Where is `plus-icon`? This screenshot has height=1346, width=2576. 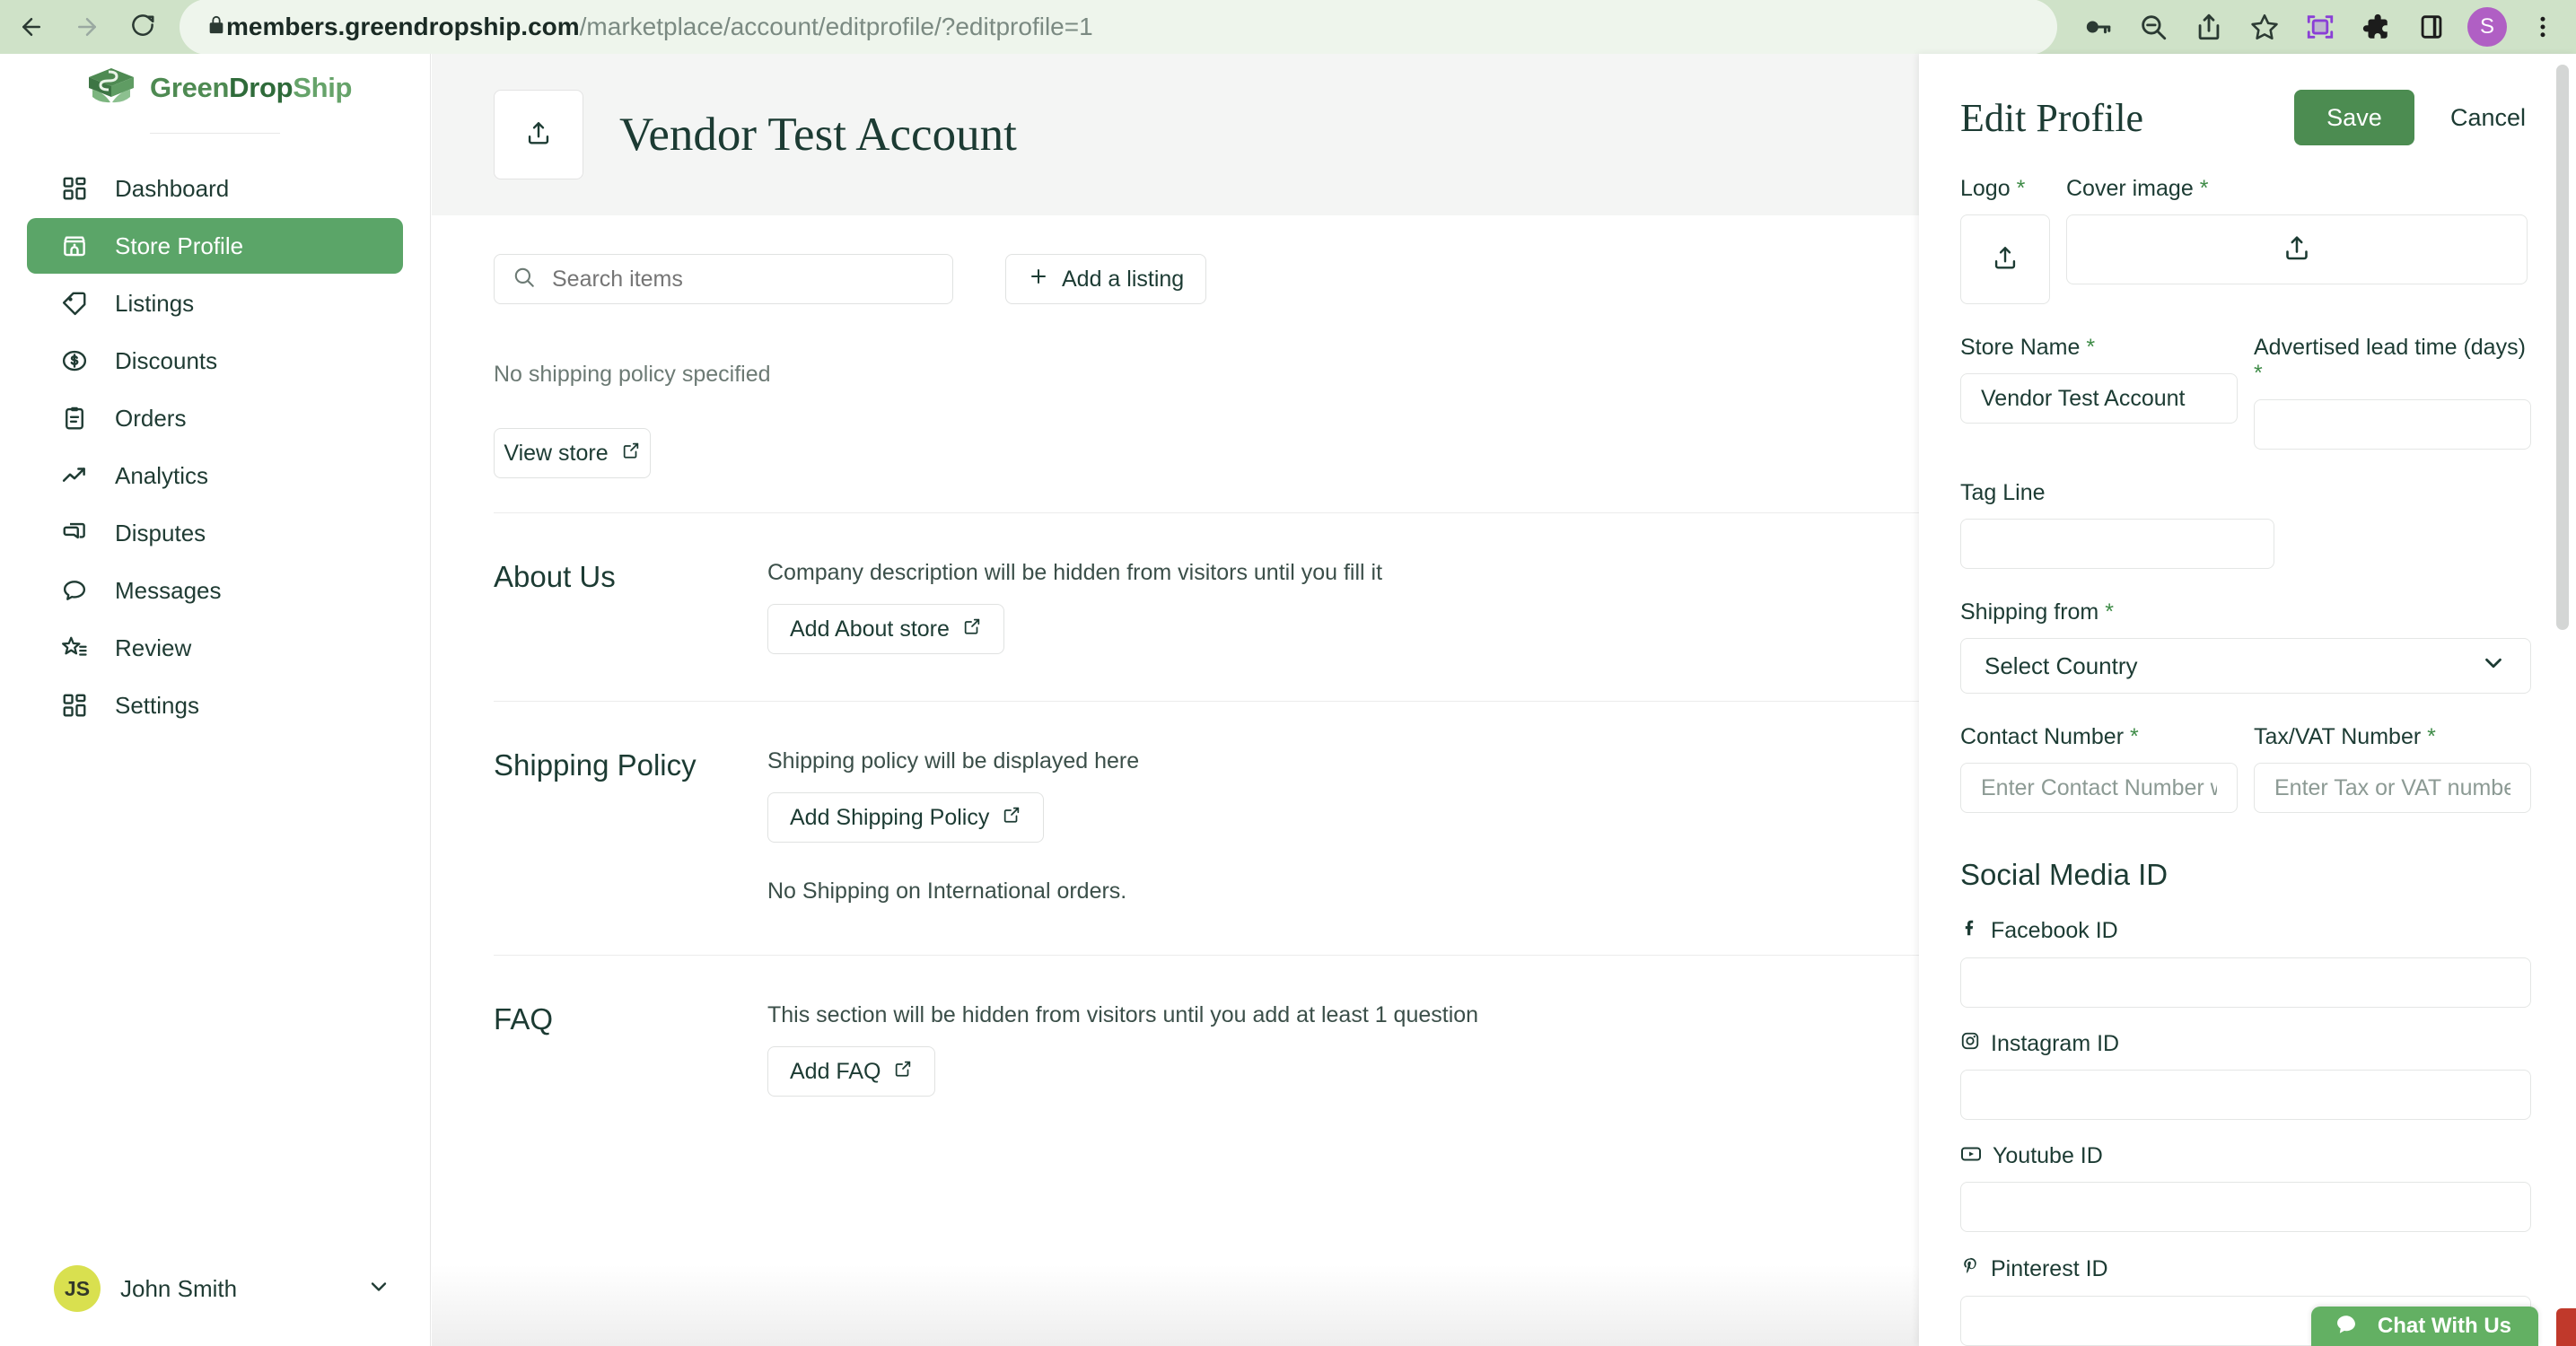
plus-icon is located at coordinates (1038, 279).